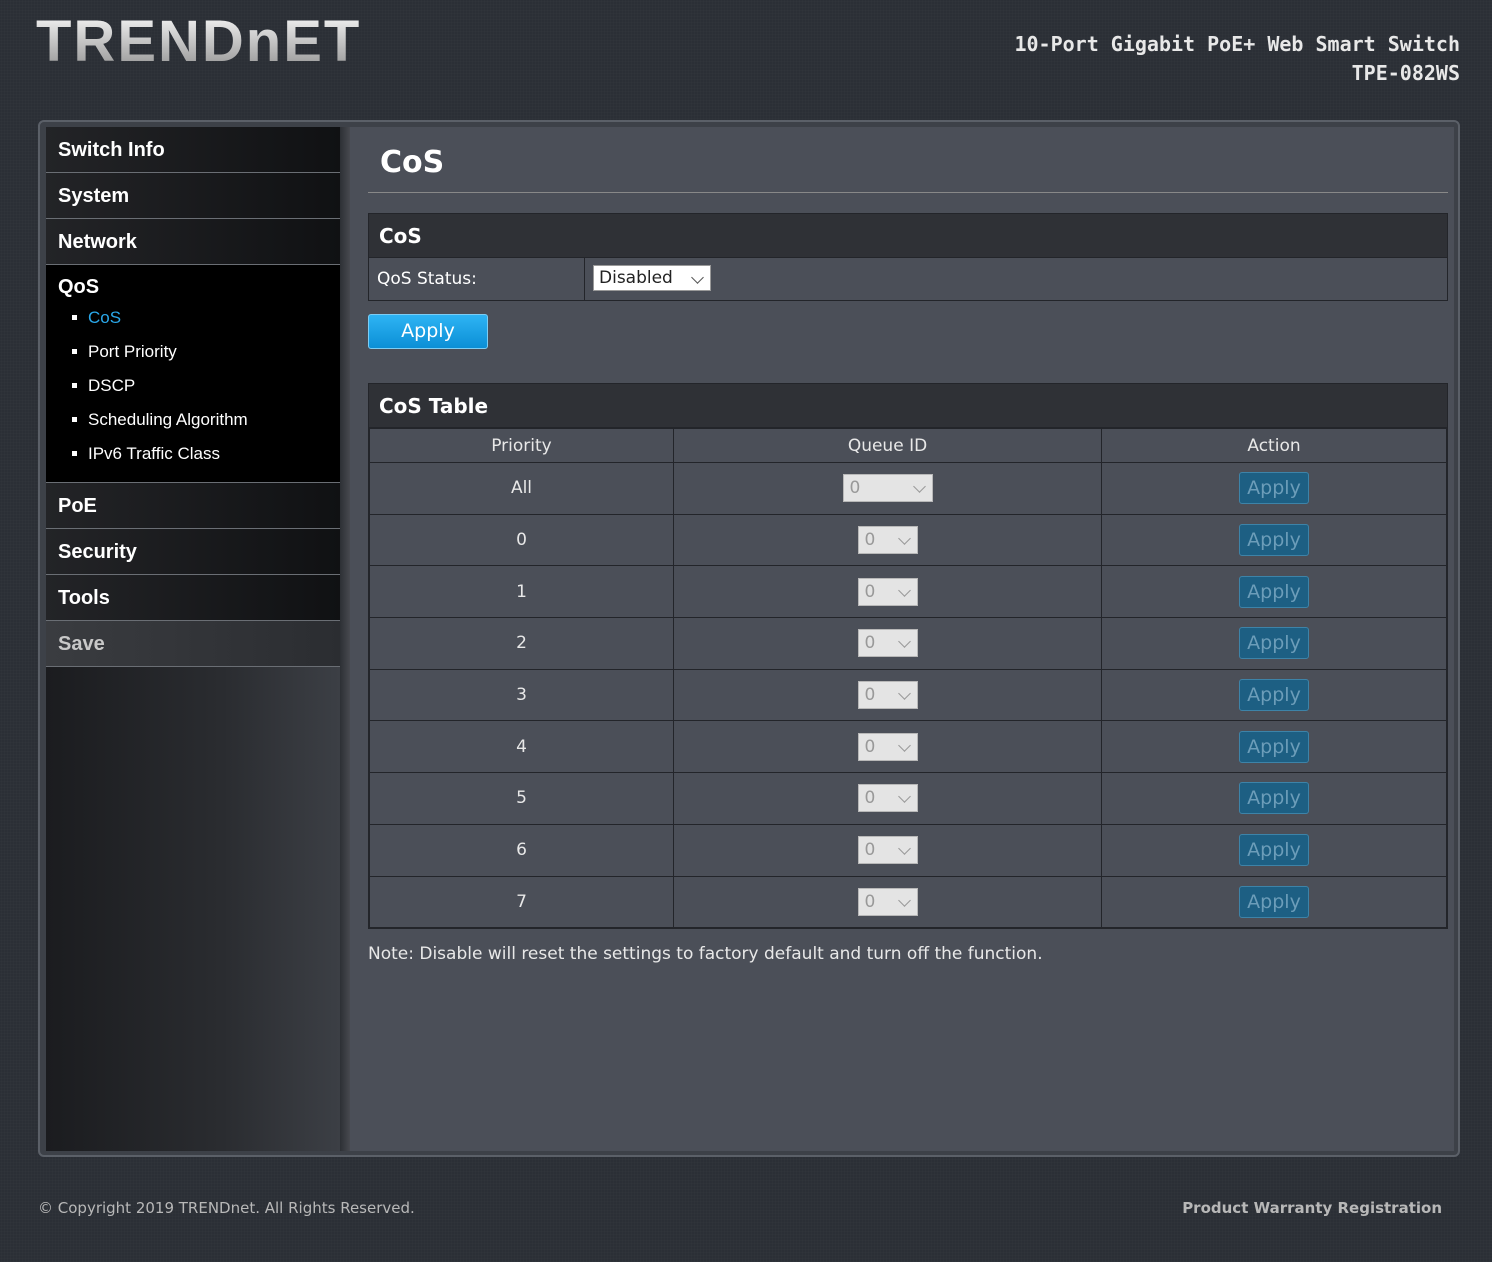  Describe the element at coordinates (412, 162) in the screenshot. I see `page-title: CoS` at that location.